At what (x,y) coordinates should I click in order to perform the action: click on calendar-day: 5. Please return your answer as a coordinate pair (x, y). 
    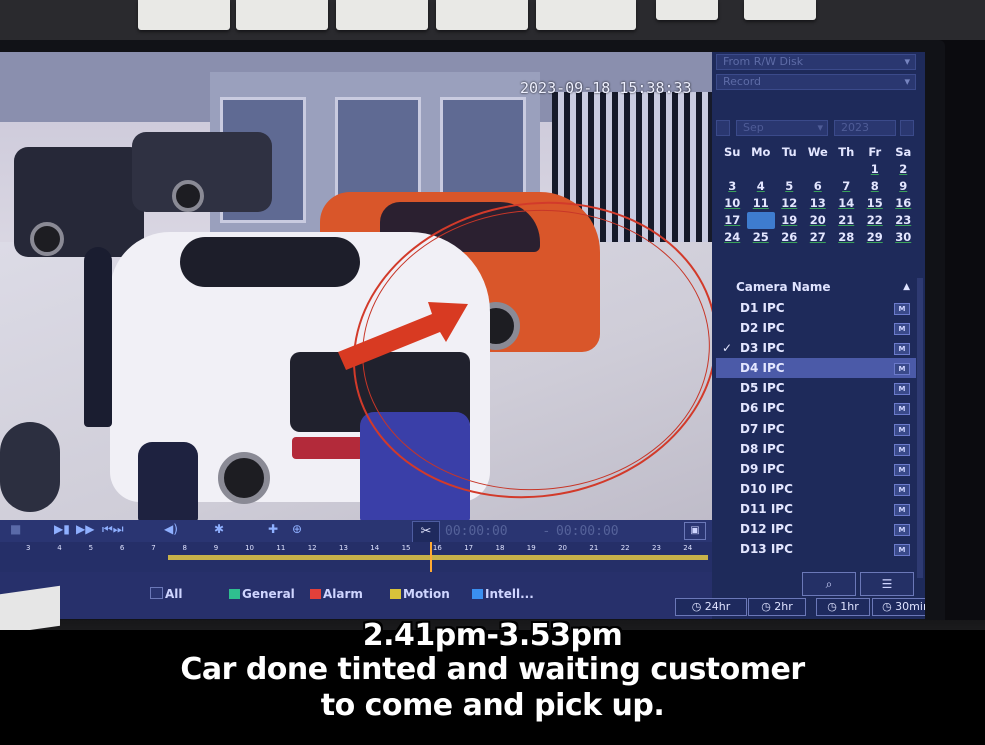
    Looking at the image, I should click on (789, 186).